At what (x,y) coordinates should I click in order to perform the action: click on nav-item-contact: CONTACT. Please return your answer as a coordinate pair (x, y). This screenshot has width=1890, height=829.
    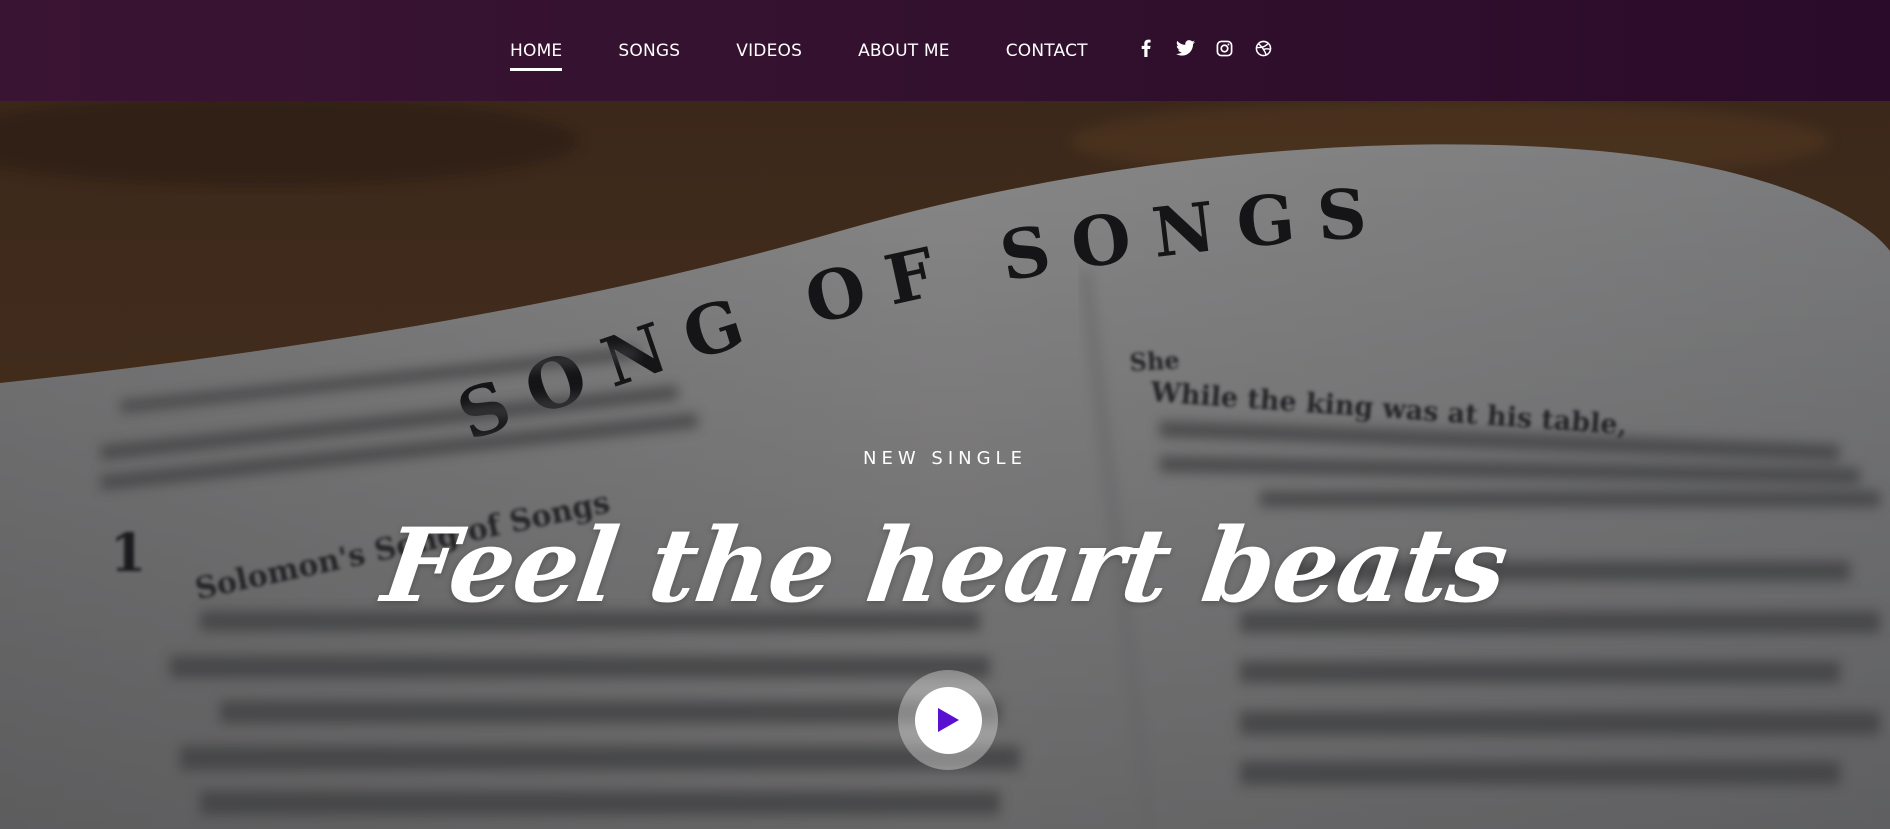
    Looking at the image, I should click on (1047, 51).